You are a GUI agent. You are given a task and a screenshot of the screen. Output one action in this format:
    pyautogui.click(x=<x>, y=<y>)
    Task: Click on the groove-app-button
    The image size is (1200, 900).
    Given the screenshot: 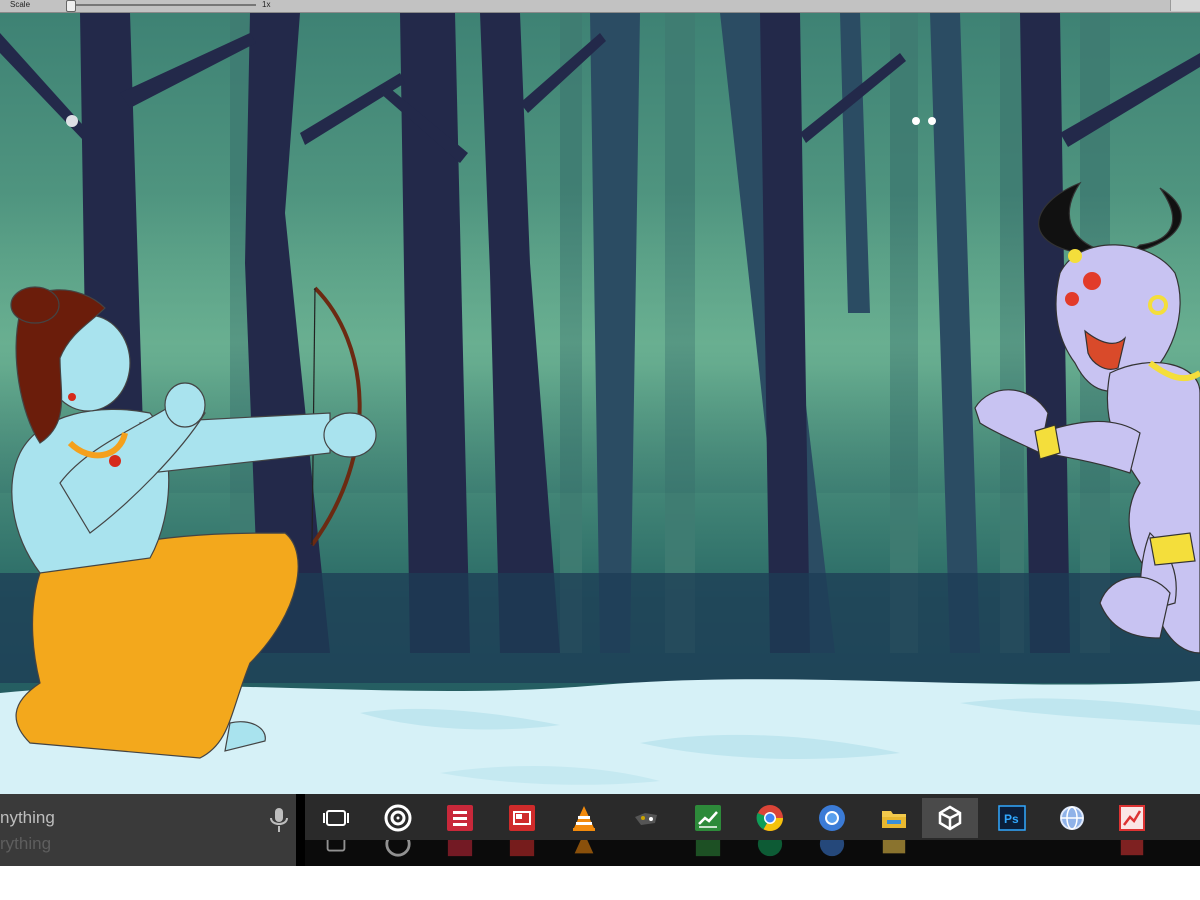 What is the action you would take?
    pyautogui.click(x=398, y=818)
    